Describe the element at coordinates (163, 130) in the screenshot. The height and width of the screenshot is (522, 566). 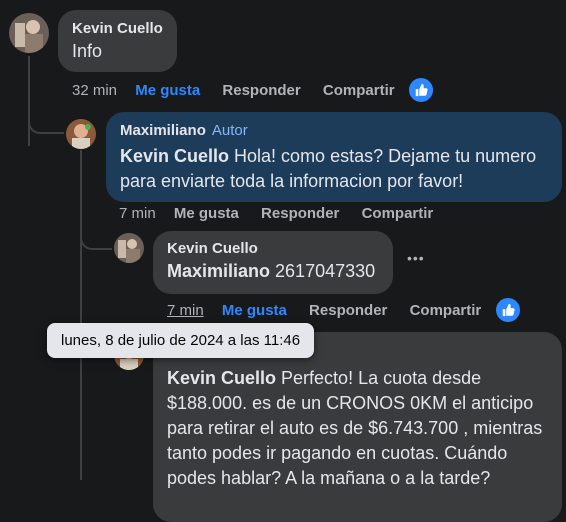
I see `comment-author: Maximiliano` at that location.